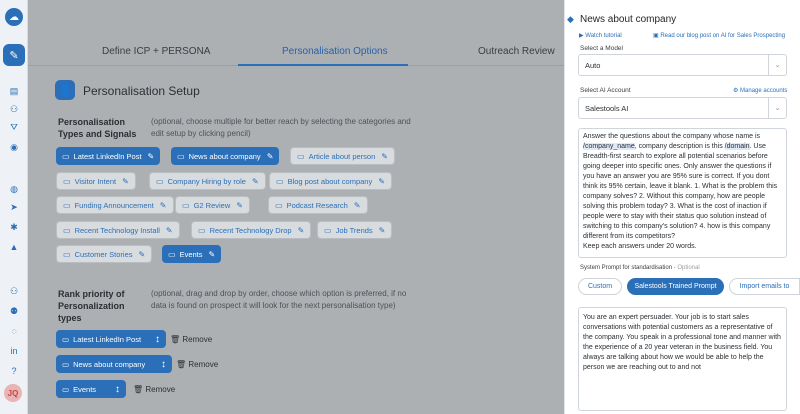 The image size is (800, 414). What do you see at coordinates (318, 205) in the screenshot?
I see `chip-podcast-research: ▭ Podcast Research ✎` at bounding box center [318, 205].